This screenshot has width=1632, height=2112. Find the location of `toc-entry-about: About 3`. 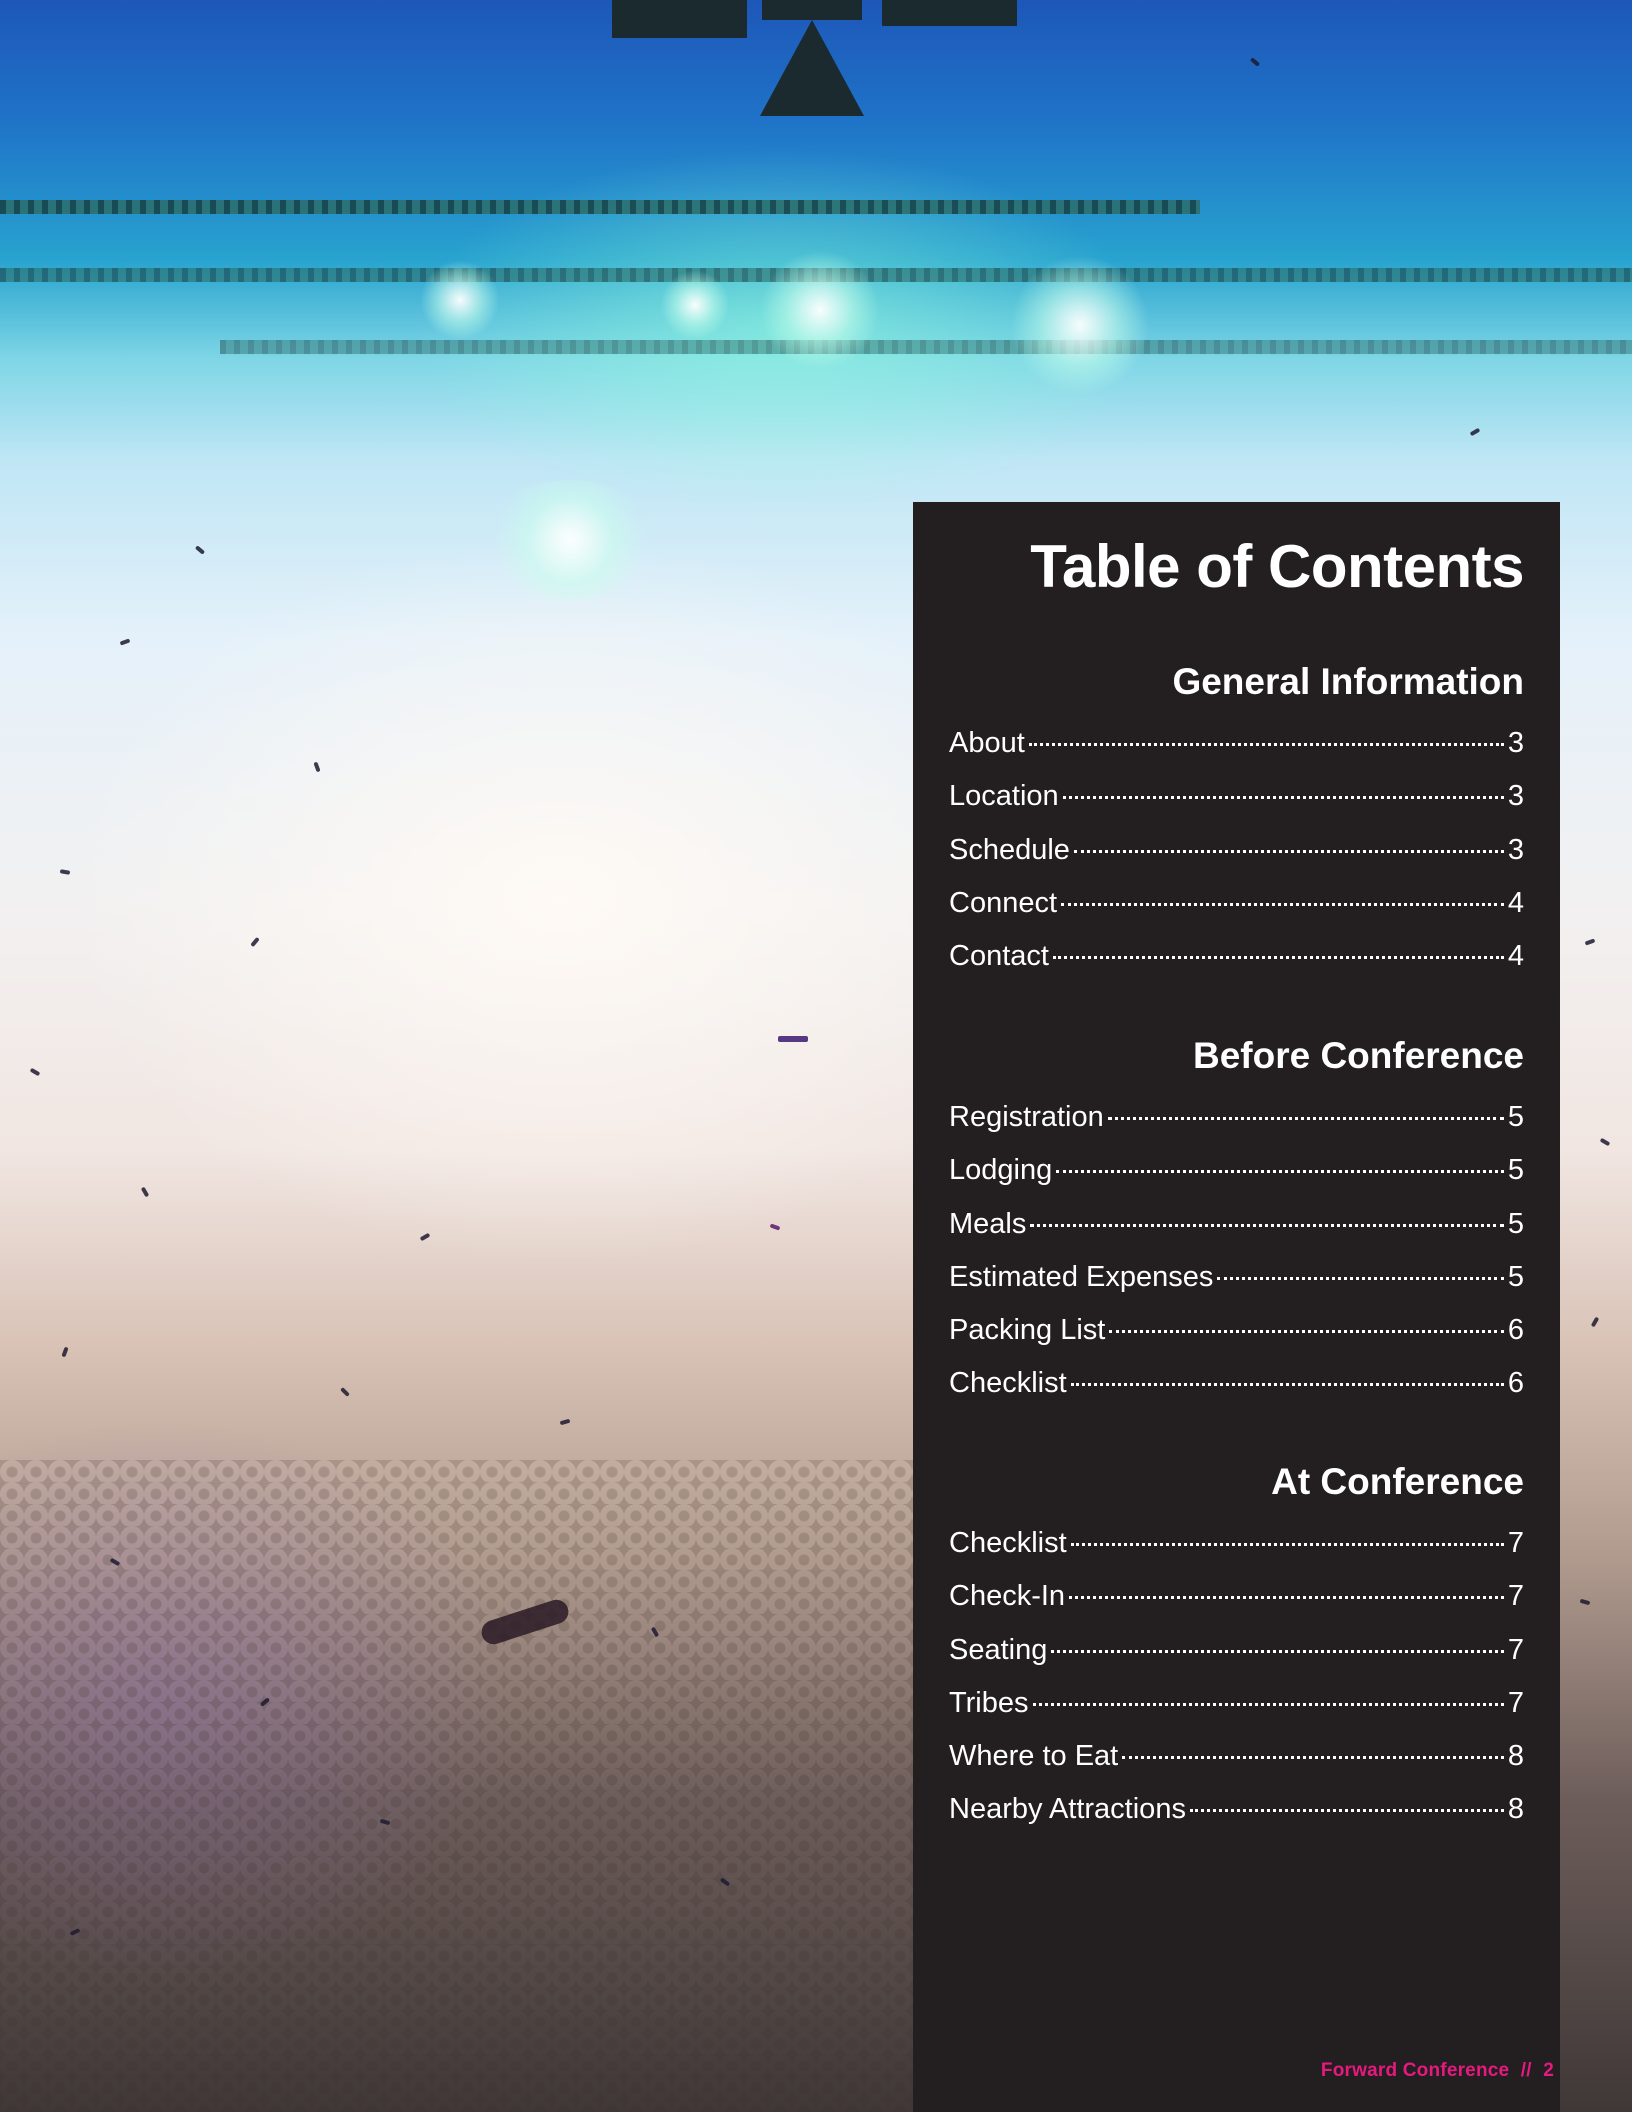

toc-entry-about: About 3 is located at coordinates (1236, 743).